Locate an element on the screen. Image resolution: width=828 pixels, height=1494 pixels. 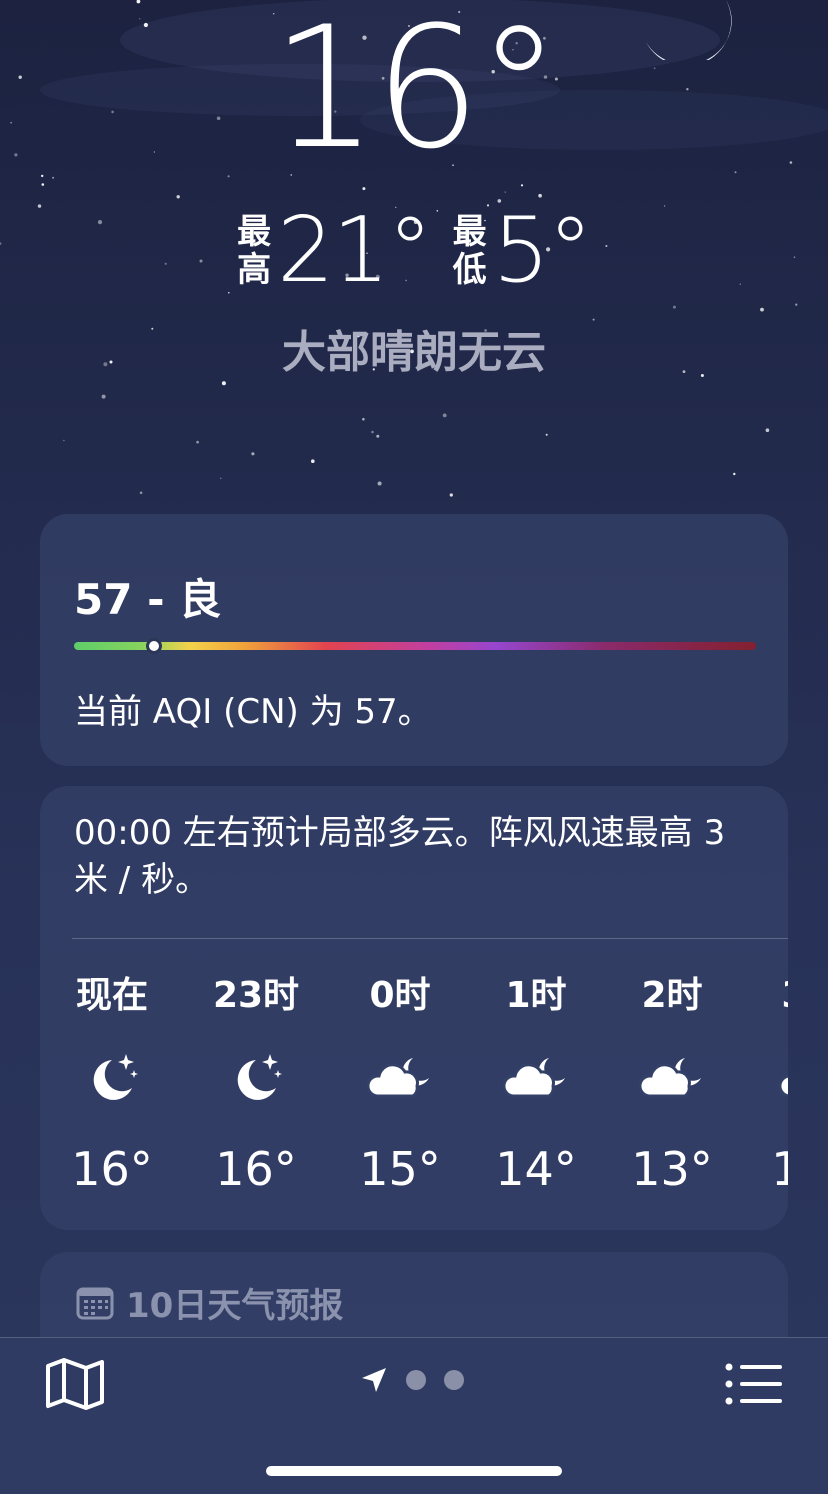
ten-day-forecast-header: 10日天气预报 is located at coordinates (209, 1302).